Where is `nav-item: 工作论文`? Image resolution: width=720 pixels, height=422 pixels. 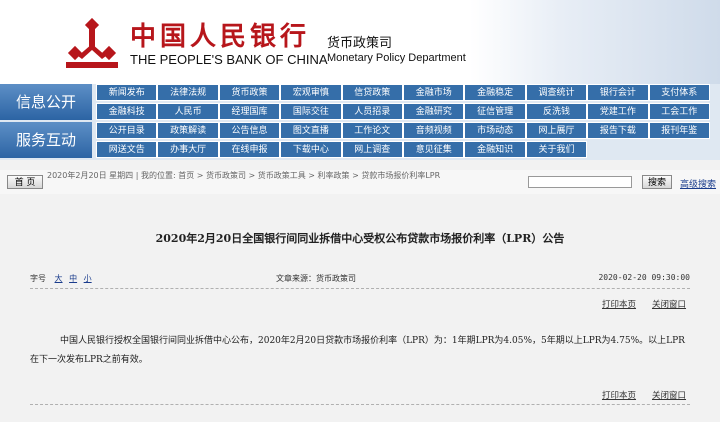
nav-item: 工作论文 is located at coordinates (372, 130).